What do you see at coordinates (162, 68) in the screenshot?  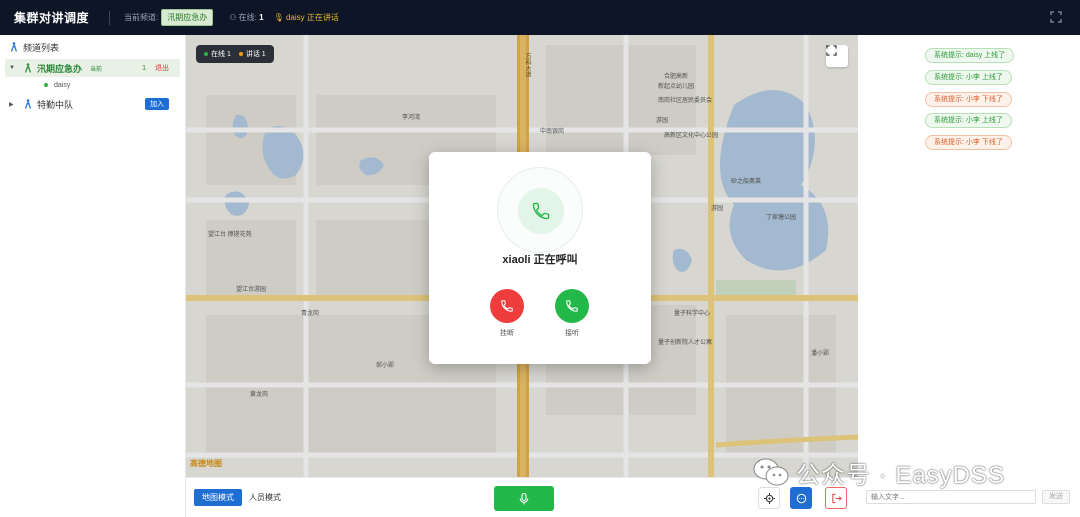 I see `exit-channel-button: 退出` at bounding box center [162, 68].